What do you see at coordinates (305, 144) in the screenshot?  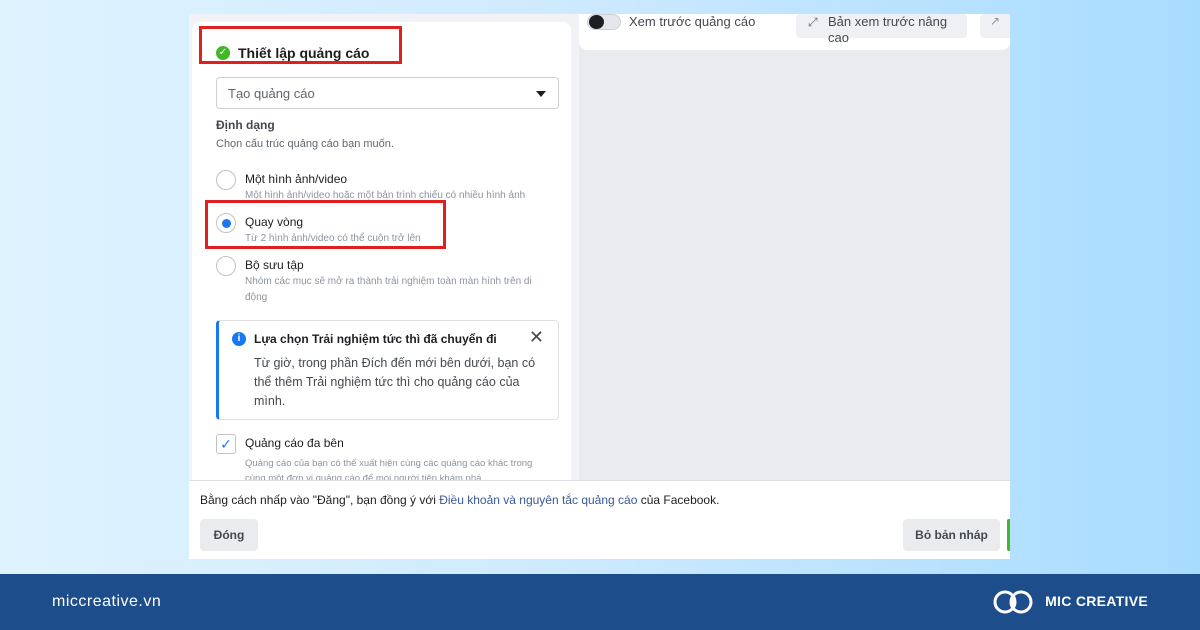 I see `format-description: Chọn cấu trúc quảng cáo bạn muốn.` at bounding box center [305, 144].